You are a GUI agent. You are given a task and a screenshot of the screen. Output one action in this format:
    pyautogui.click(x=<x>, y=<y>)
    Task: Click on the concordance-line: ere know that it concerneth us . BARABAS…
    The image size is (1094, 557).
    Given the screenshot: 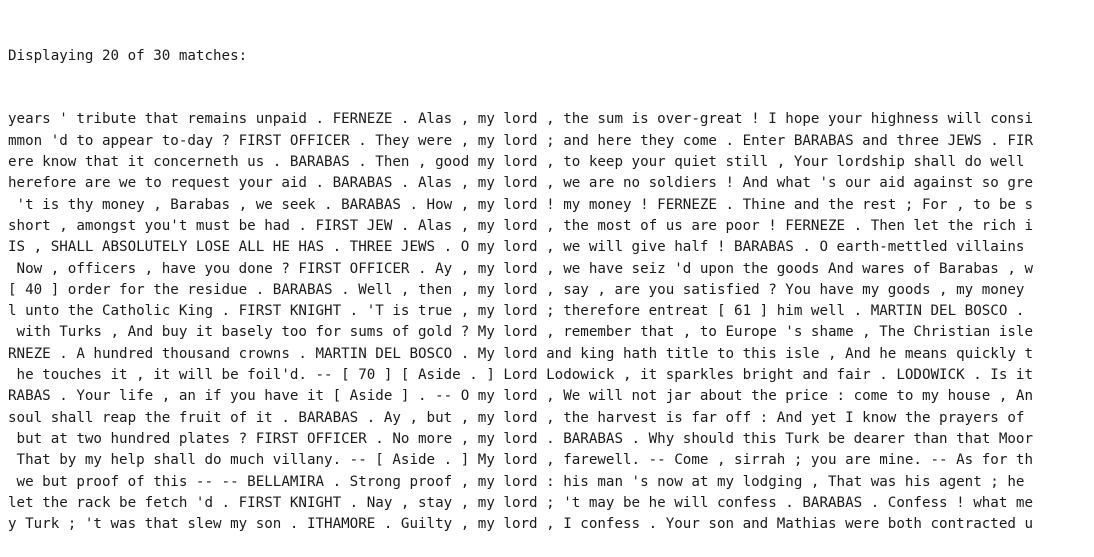 What is the action you would take?
    pyautogui.click(x=548, y=162)
    